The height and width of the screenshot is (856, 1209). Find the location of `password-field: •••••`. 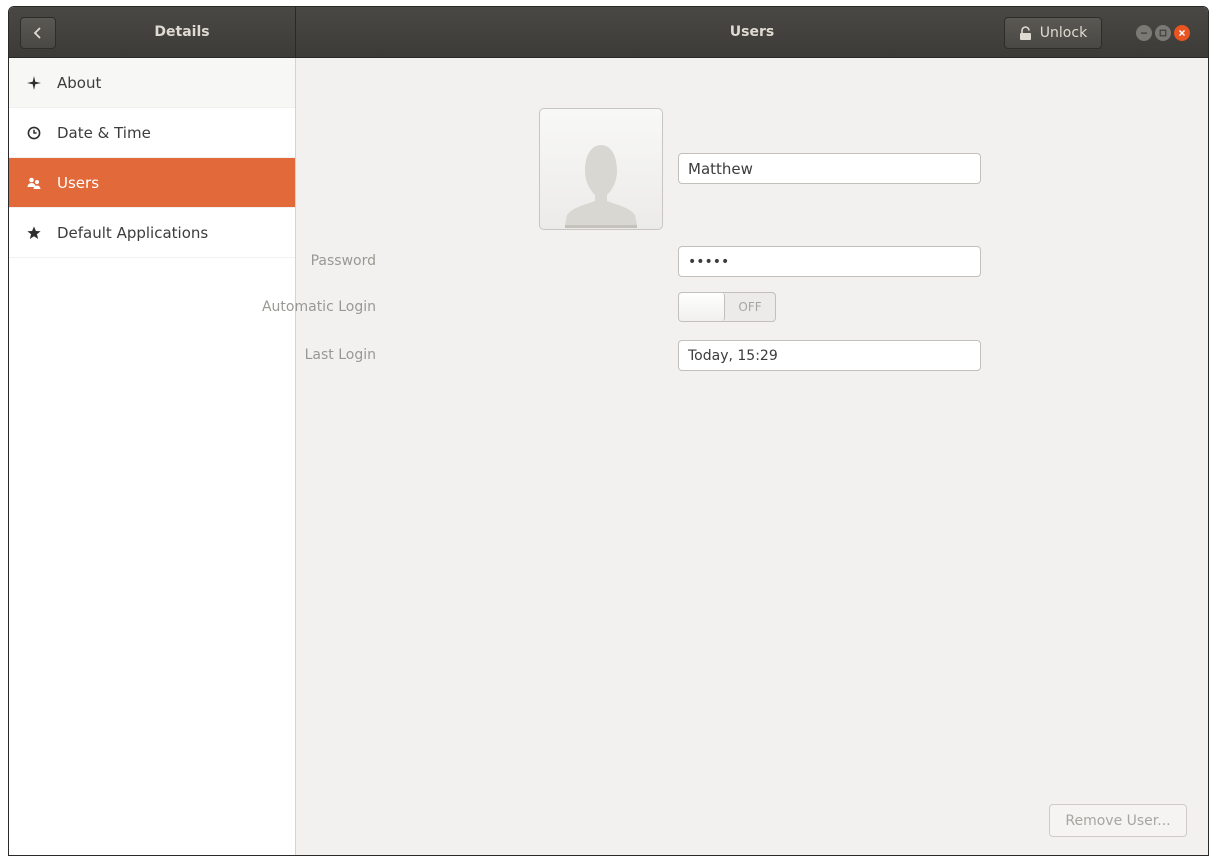

password-field: ••••• is located at coordinates (829, 261).